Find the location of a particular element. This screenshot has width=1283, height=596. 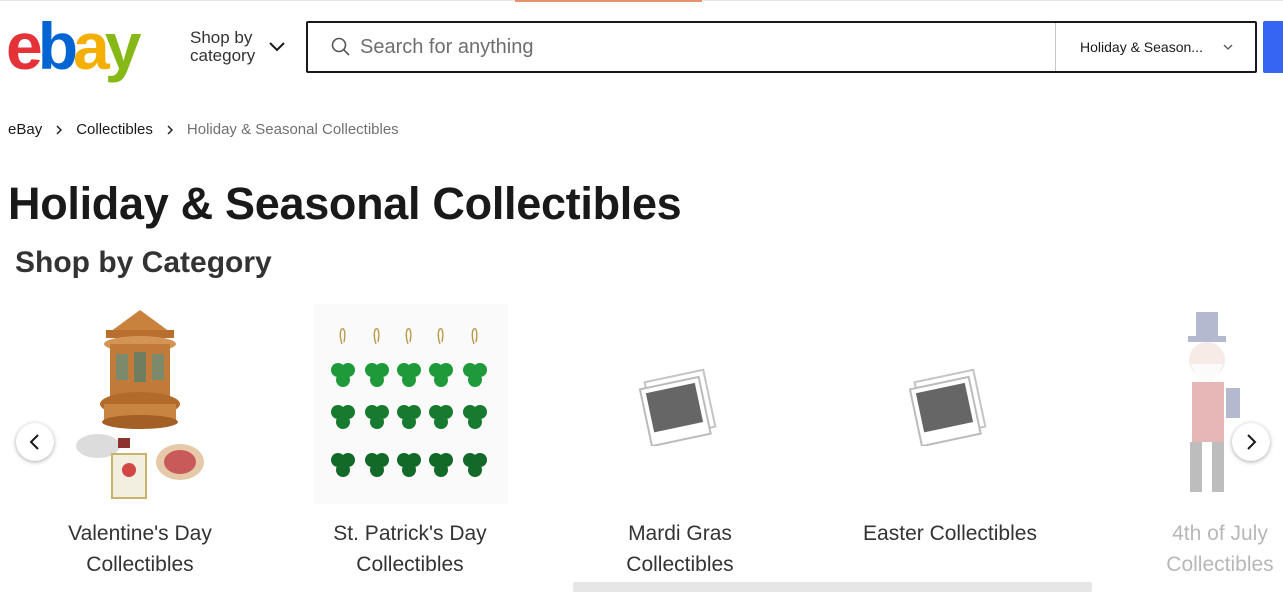

breadcrumb-collectibles: Collectibles is located at coordinates (114, 129).